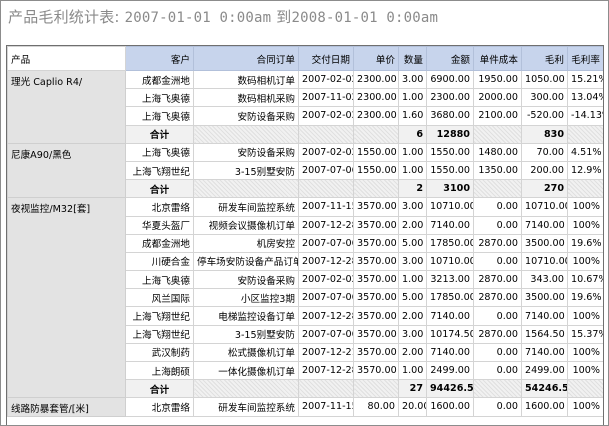 The image size is (609, 426). Describe the element at coordinates (544, 152) in the screenshot. I see `cell-gross-profit: 70.00` at that location.